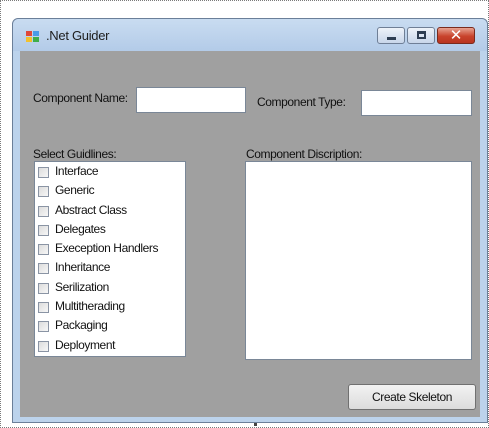 This screenshot has height=428, width=489. I want to click on guideline-label: Packaging, so click(81, 325).